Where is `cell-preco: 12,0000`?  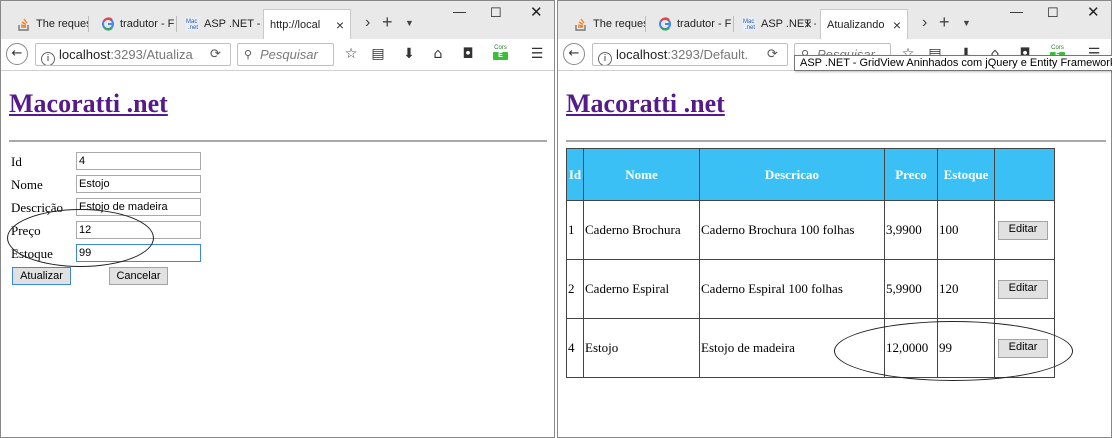
cell-preco: 12,0000 is located at coordinates (911, 348).